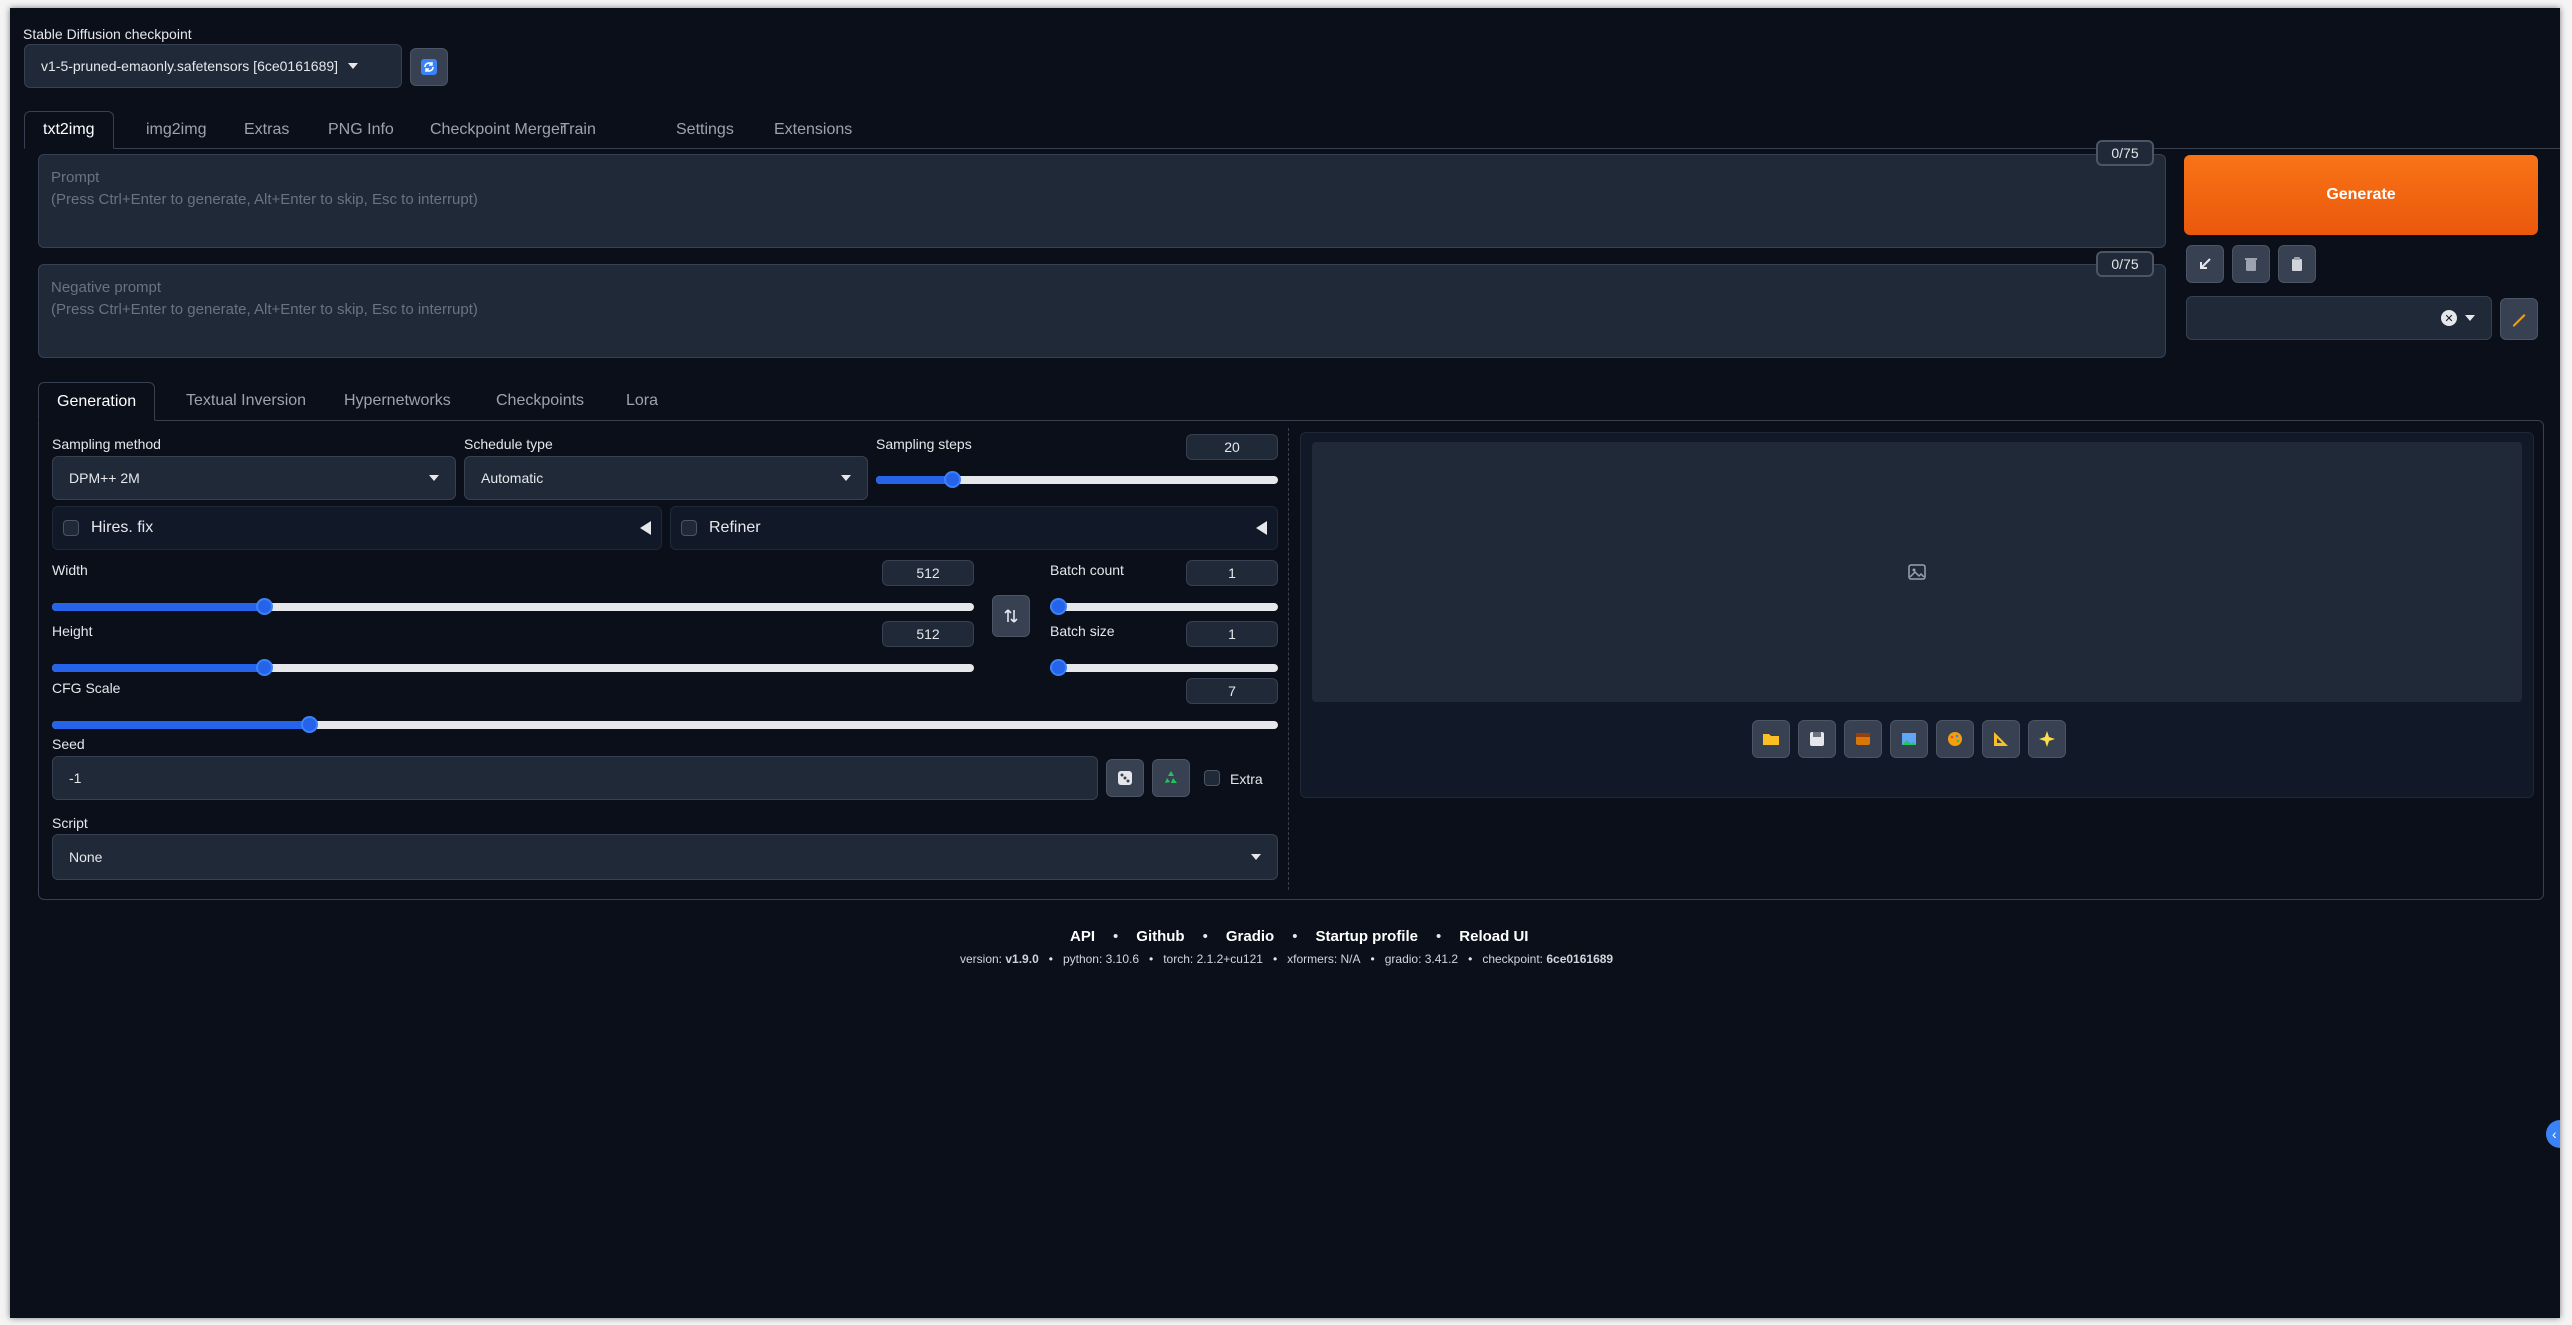  Describe the element at coordinates (361, 130) in the screenshot. I see `tab-png-info: PNG Info` at that location.